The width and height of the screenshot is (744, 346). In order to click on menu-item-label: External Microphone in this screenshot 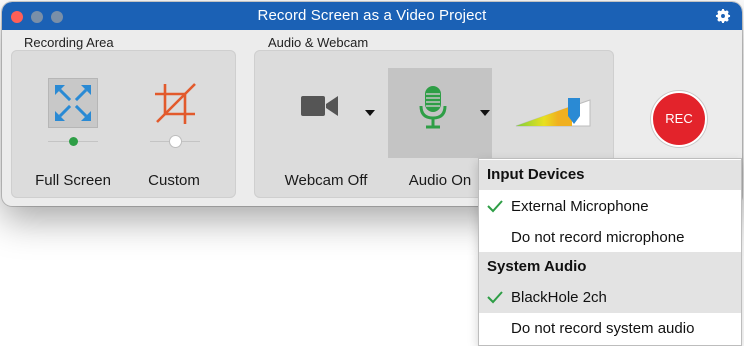, I will do `click(580, 206)`.